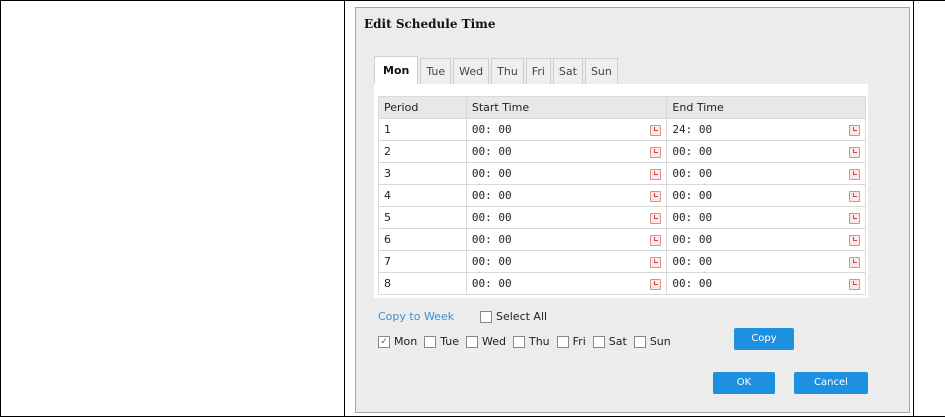  I want to click on copy-day-label: Fri, so click(579, 341).